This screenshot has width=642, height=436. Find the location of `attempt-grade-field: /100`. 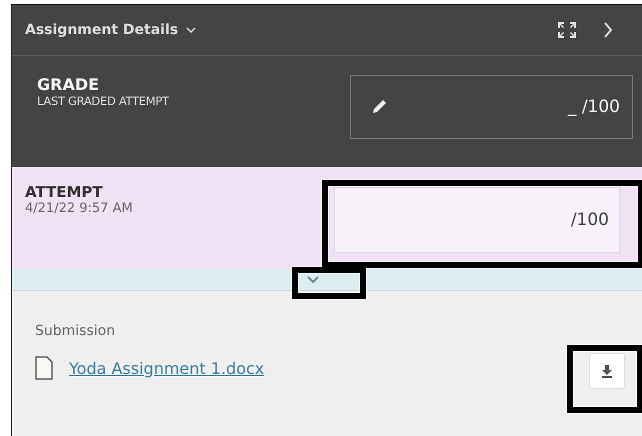

attempt-grade-field: /100 is located at coordinates (477, 220).